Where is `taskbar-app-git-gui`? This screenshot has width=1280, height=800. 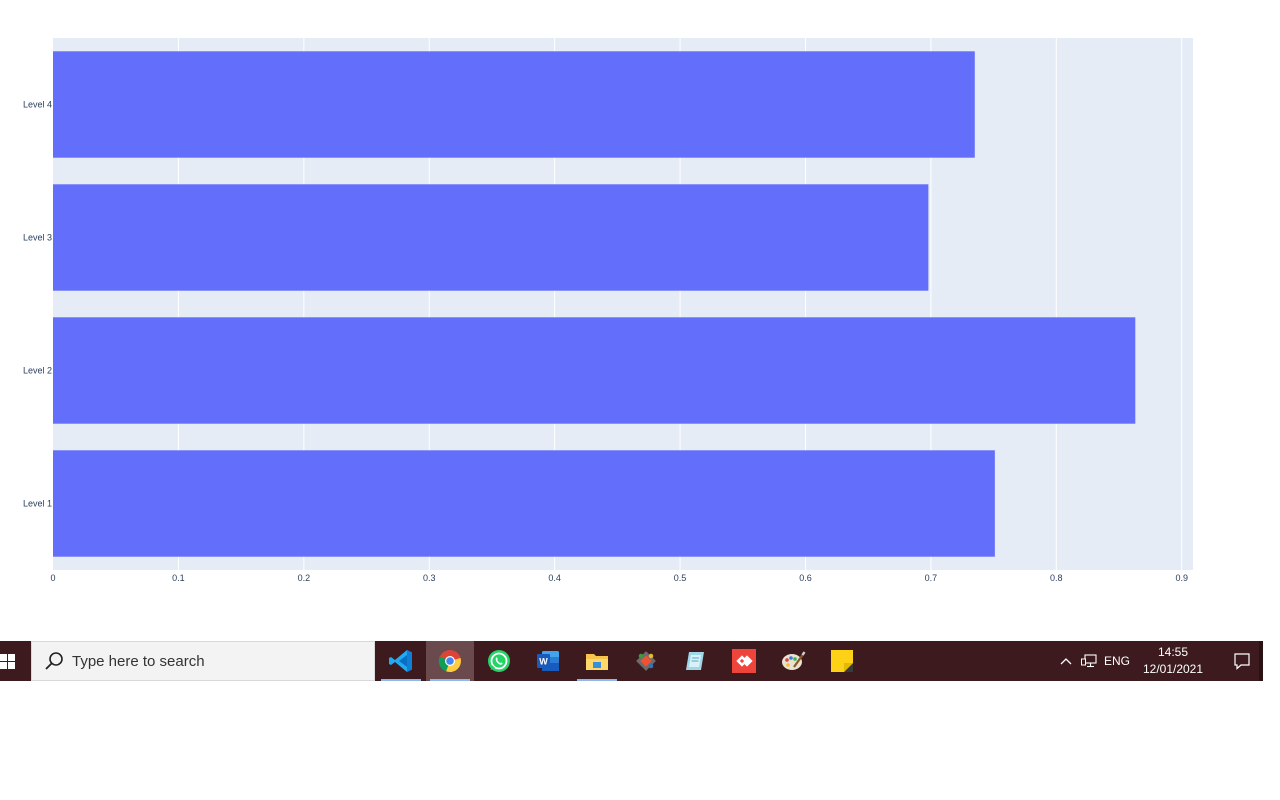 taskbar-app-git-gui is located at coordinates (646, 661).